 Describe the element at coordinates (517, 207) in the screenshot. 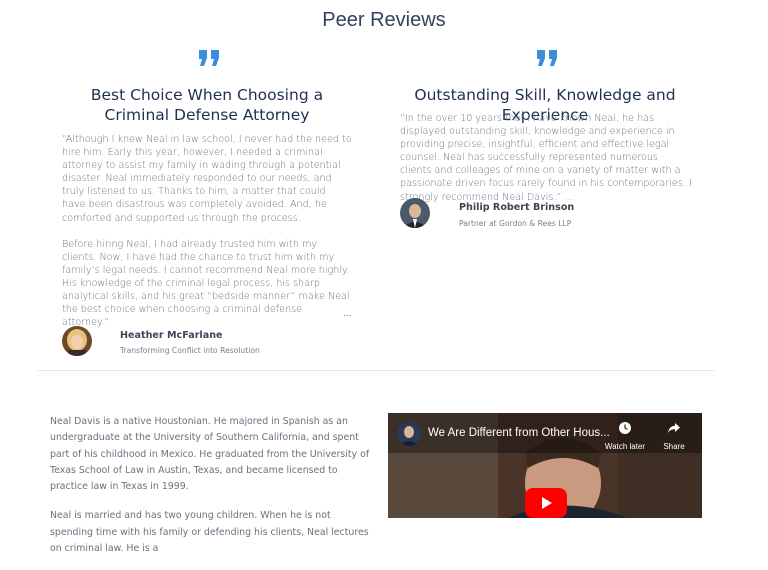

I see `author-name: Philip Robert Brinson` at that location.